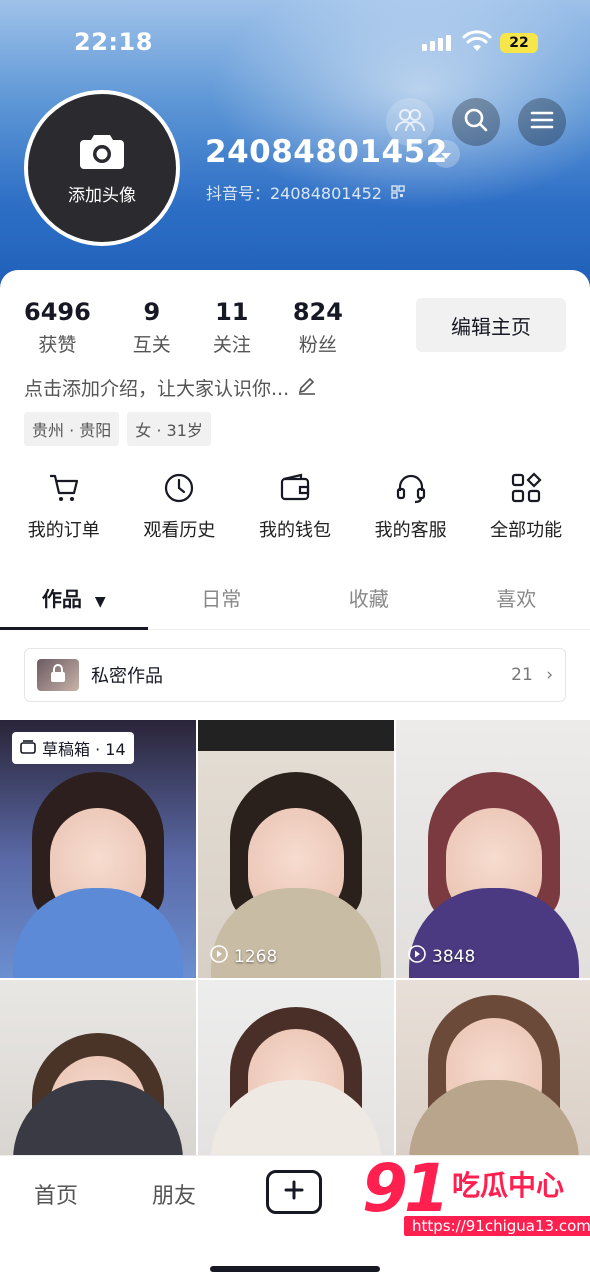 The image size is (590, 1280). Describe the element at coordinates (317, 345) in the screenshot. I see `stat-label: 粉丝` at that location.